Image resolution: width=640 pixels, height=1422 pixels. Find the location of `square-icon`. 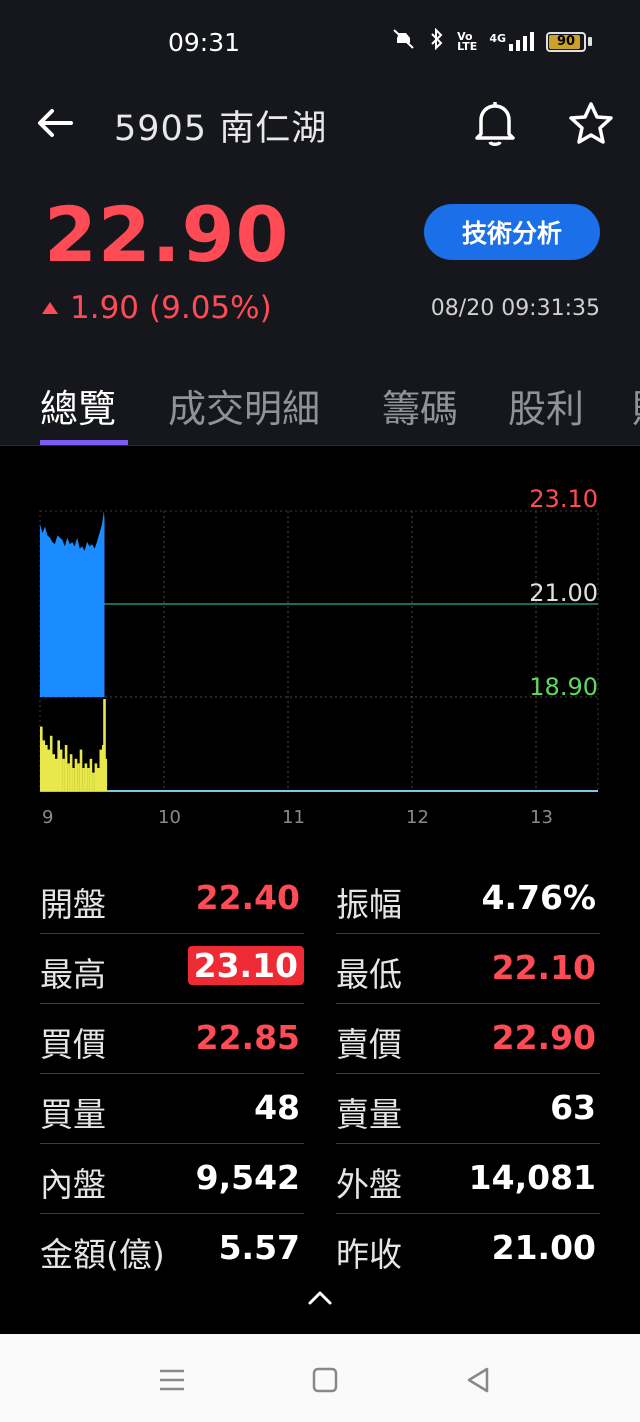

square-icon is located at coordinates (325, 1380).